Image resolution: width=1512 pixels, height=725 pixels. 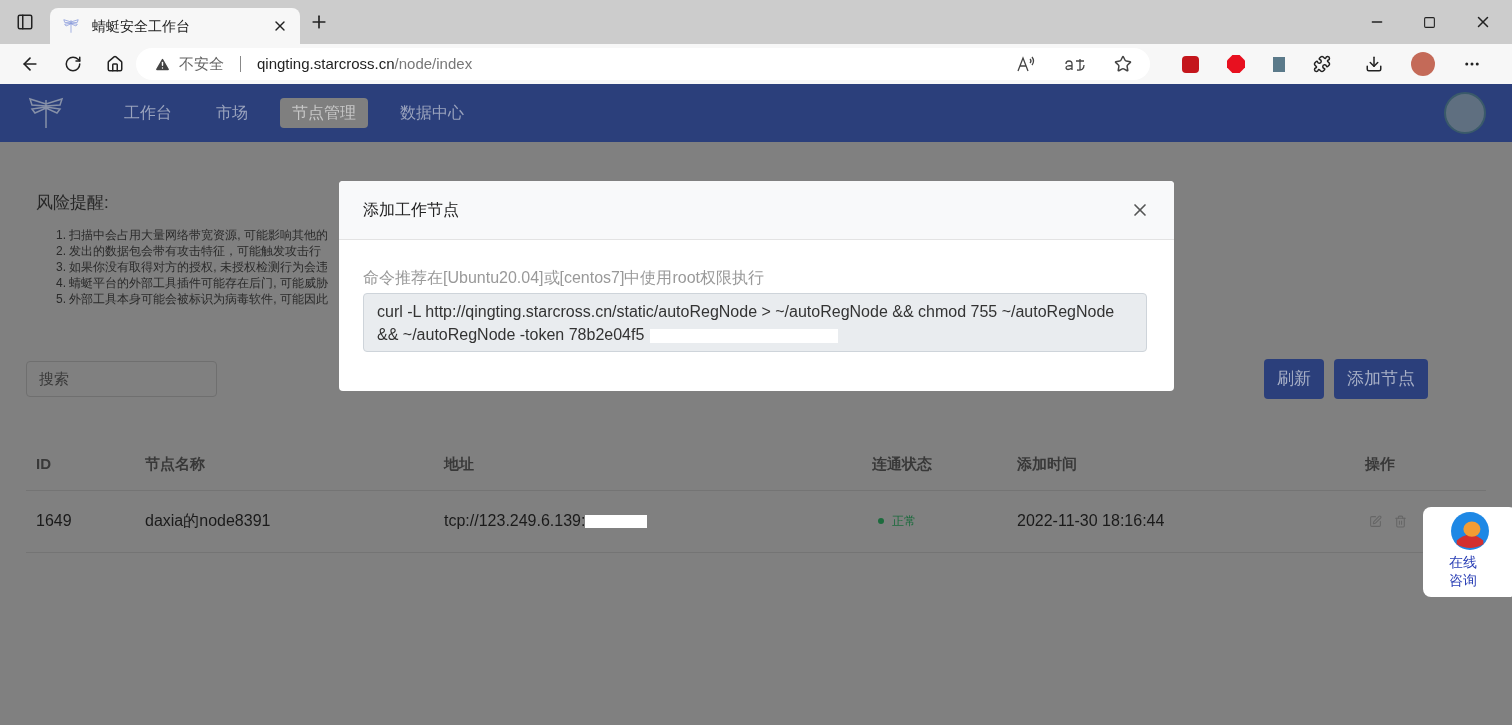 What do you see at coordinates (755, 322) in the screenshot?
I see `command-field: curl -L http://qingting.starcross.cn/static/autoRegNode > ~/autoRegNode && chmod 755 ~/autoRegNode && ~/autoRegNode -token 78b2e04f5` at bounding box center [755, 322].